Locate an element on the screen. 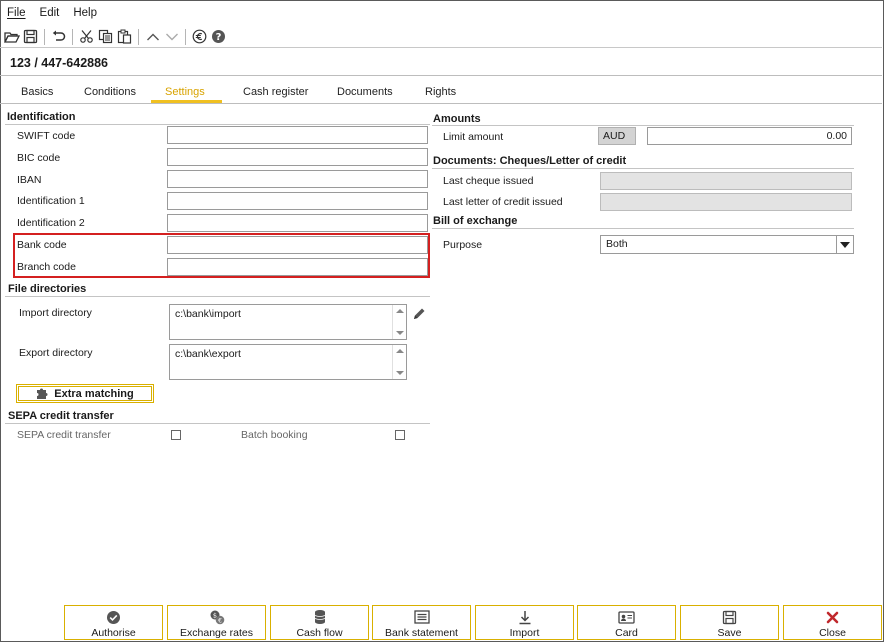  limit-amount-label: Limit amount is located at coordinates (473, 137).